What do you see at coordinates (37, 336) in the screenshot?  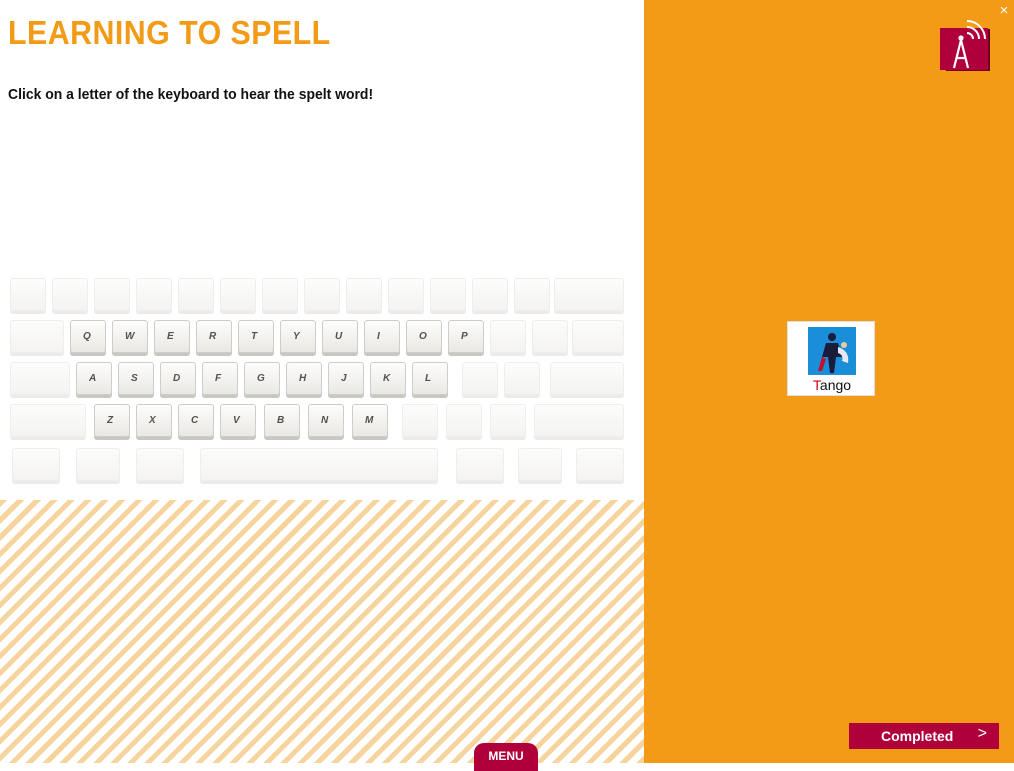 I see `key-tab` at bounding box center [37, 336].